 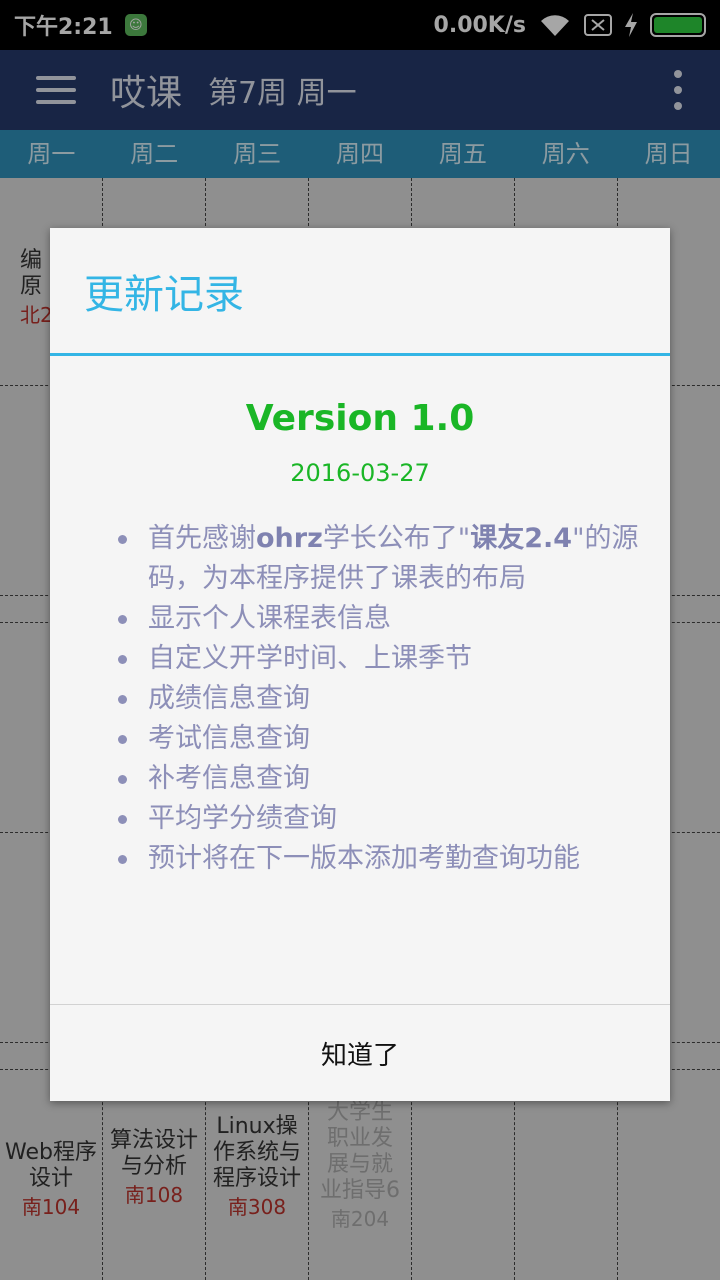 What do you see at coordinates (383, 619) in the screenshot?
I see `changelog-item: 显示个人课程表信息` at bounding box center [383, 619].